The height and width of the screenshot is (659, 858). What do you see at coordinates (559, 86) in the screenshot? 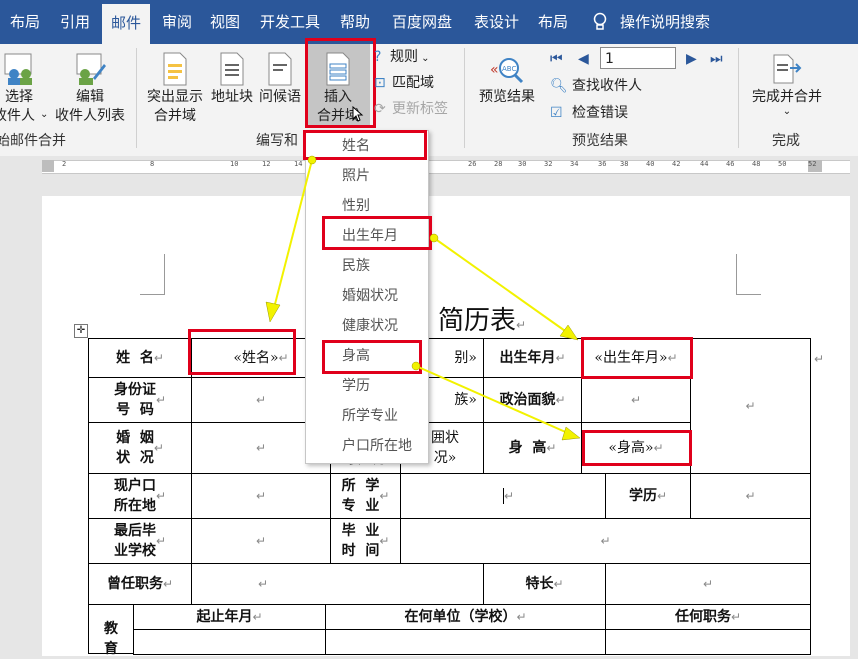
I see `find-recipient-icon: 🔍︎` at bounding box center [559, 86].